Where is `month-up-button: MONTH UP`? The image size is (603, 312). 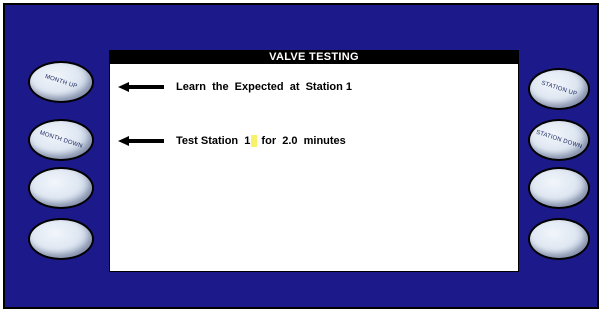
month-up-button: MONTH UP is located at coordinates (61, 82).